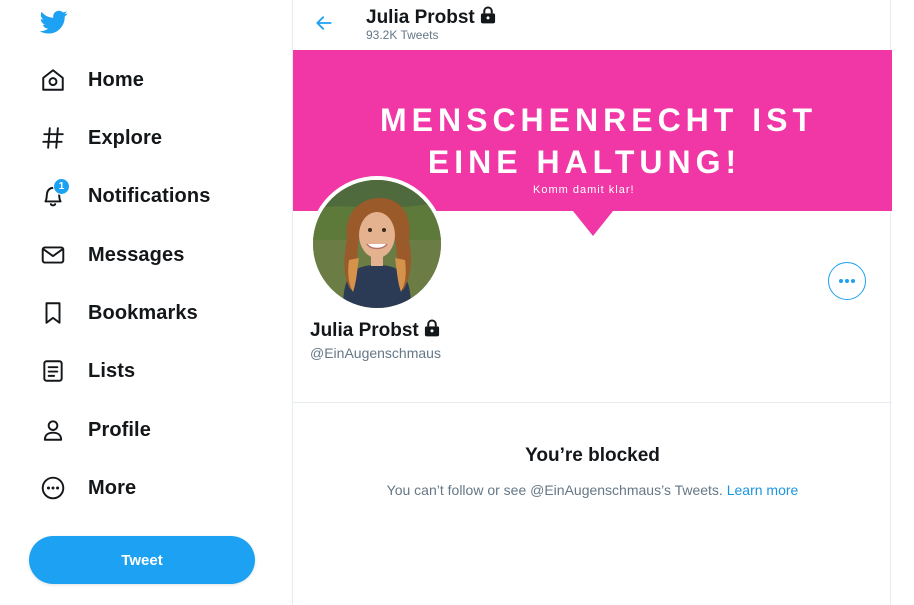 Image resolution: width=914 pixels, height=605 pixels. Describe the element at coordinates (584, 190) in the screenshot. I see `banner-subtext: Komm damit klar!` at that location.